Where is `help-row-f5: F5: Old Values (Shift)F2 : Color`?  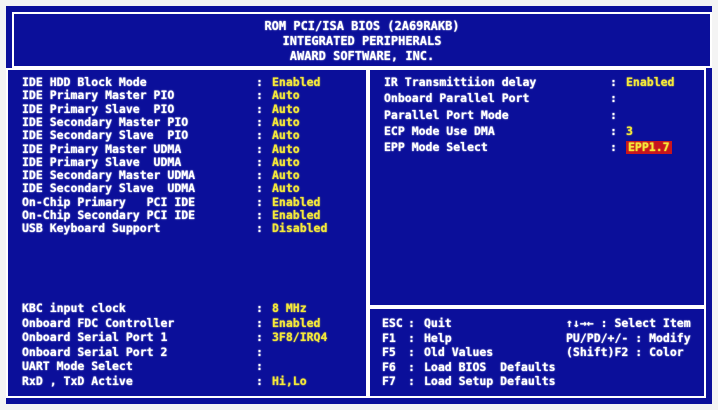
help-row-f5: F5: Old Values (Shift)F2 : Color is located at coordinates (537, 352).